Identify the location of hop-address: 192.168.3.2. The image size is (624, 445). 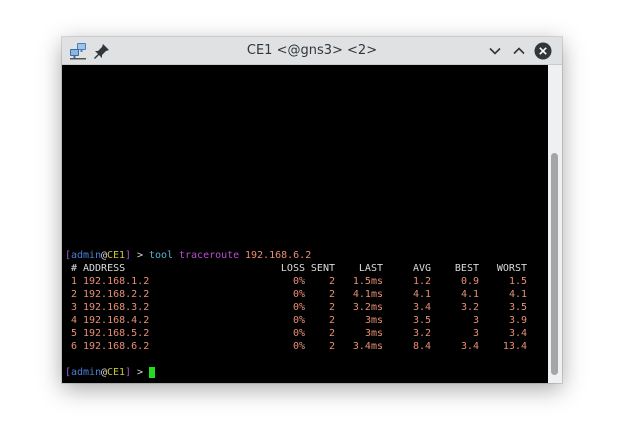
(116, 307).